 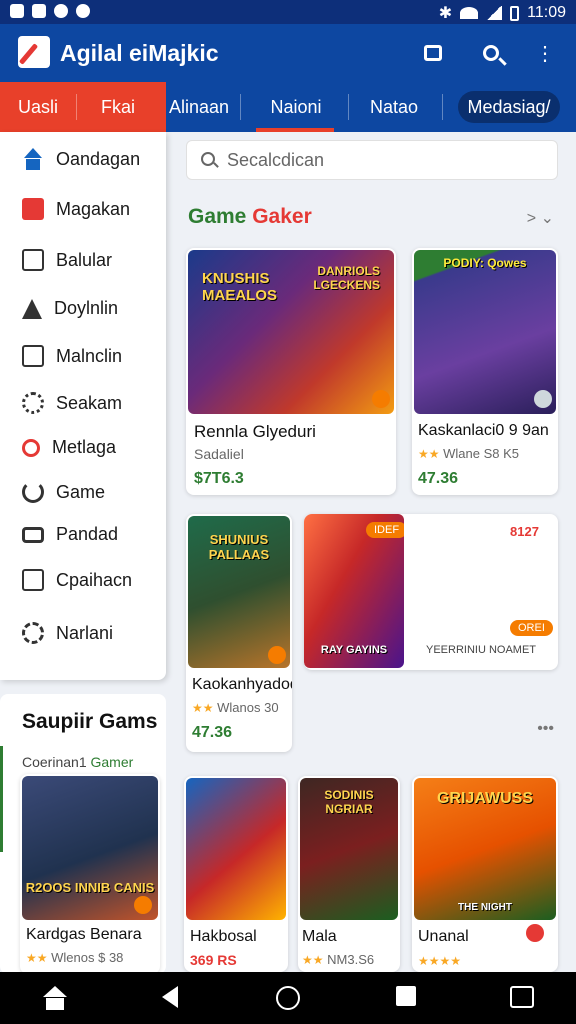 What do you see at coordinates (83, 11) in the screenshot?
I see `alert-icon` at bounding box center [83, 11].